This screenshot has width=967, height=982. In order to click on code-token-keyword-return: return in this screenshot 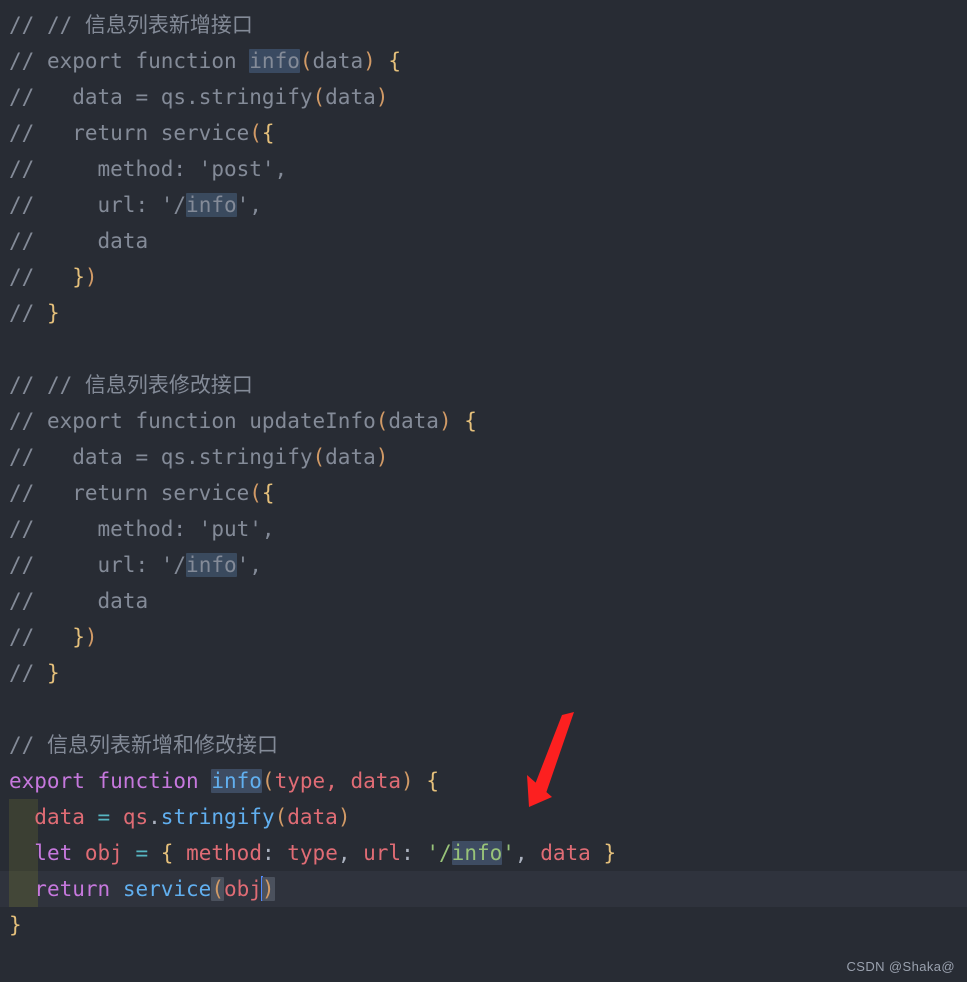, I will do `click(110, 493)`.